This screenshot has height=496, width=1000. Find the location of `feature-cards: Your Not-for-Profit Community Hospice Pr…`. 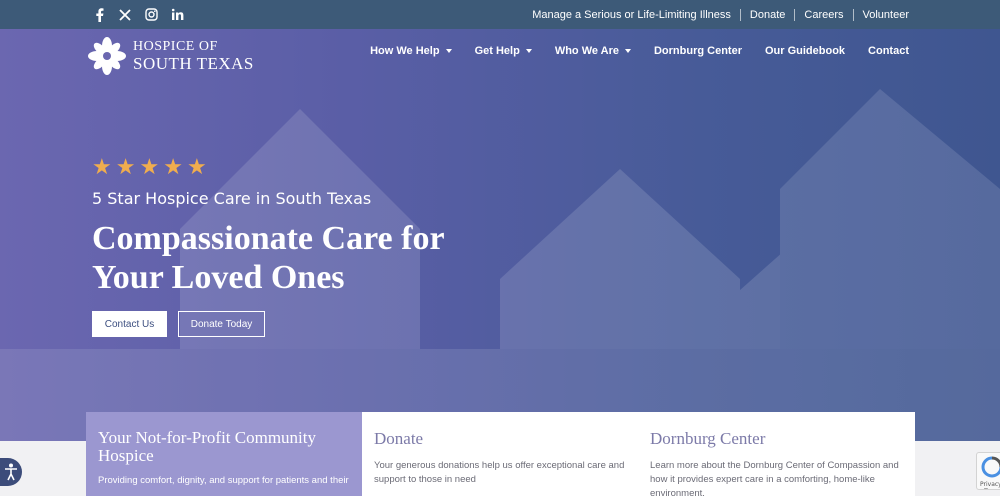

feature-cards: Your Not-for-Profit Community Hospice Pr… is located at coordinates (500, 454).